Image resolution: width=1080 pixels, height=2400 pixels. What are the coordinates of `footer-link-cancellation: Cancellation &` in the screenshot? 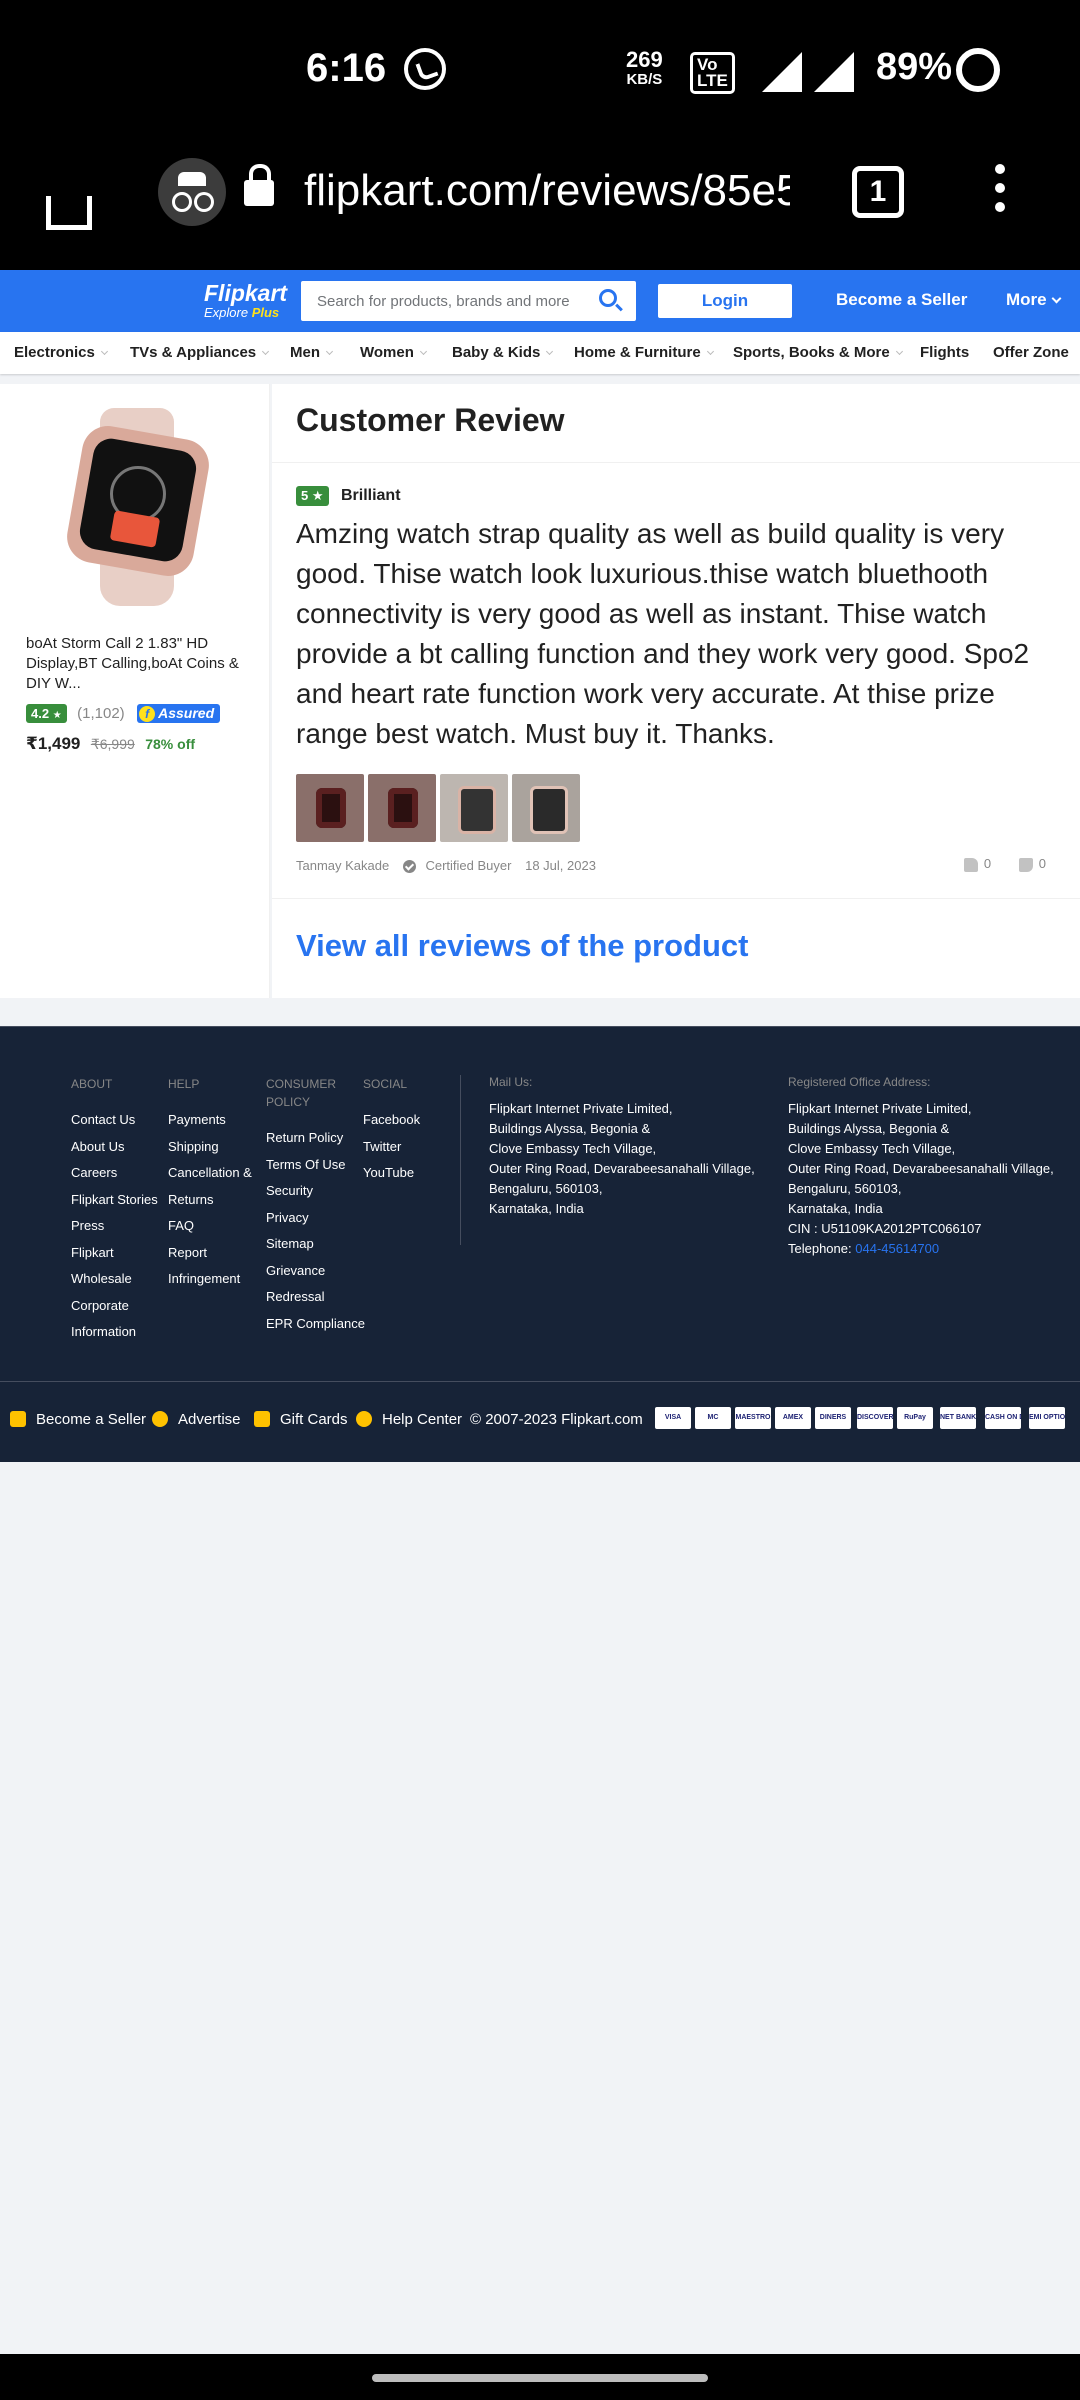 It's located at (210, 1173).